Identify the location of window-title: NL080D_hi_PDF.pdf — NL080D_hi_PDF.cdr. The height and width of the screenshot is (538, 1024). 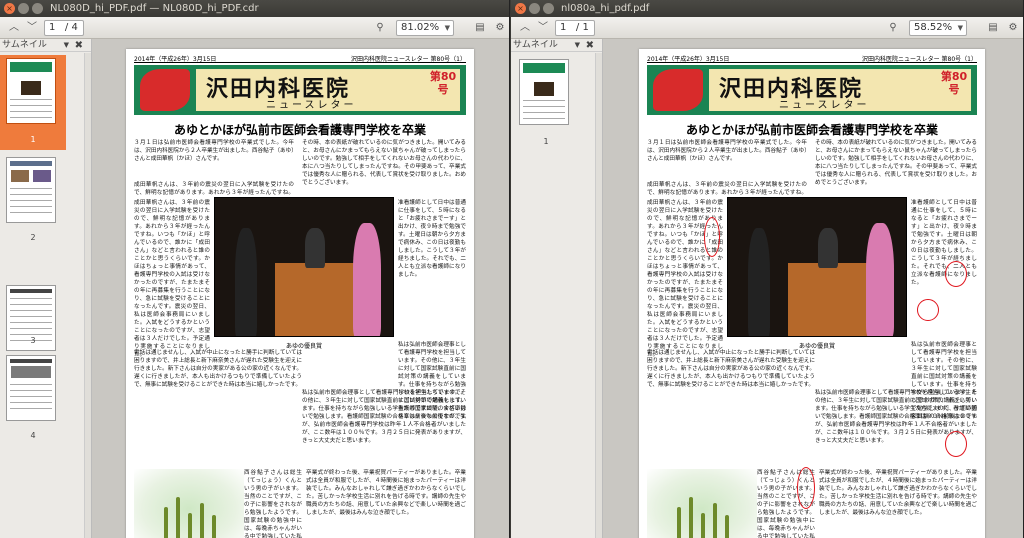
(154, 8).